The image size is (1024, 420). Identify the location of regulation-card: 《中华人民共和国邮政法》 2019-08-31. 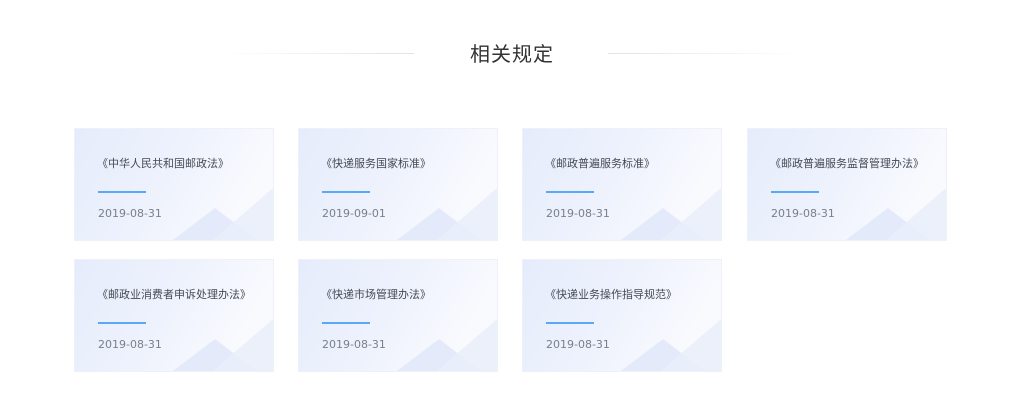
(174, 184).